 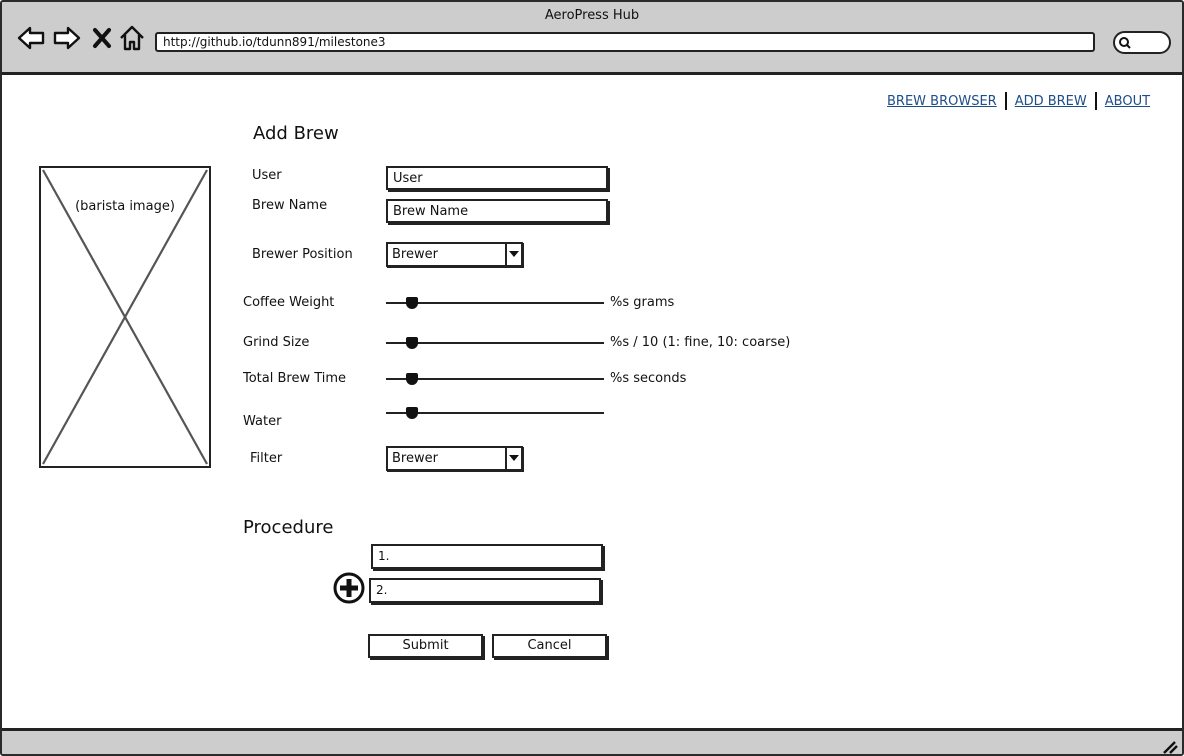 I want to click on brew-name-input: Brew Name, so click(x=497, y=211).